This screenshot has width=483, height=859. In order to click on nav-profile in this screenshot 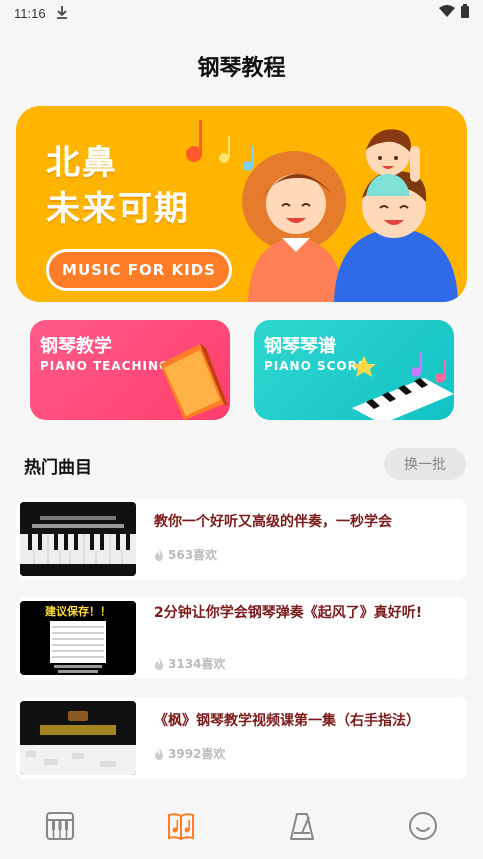, I will do `click(423, 826)`.